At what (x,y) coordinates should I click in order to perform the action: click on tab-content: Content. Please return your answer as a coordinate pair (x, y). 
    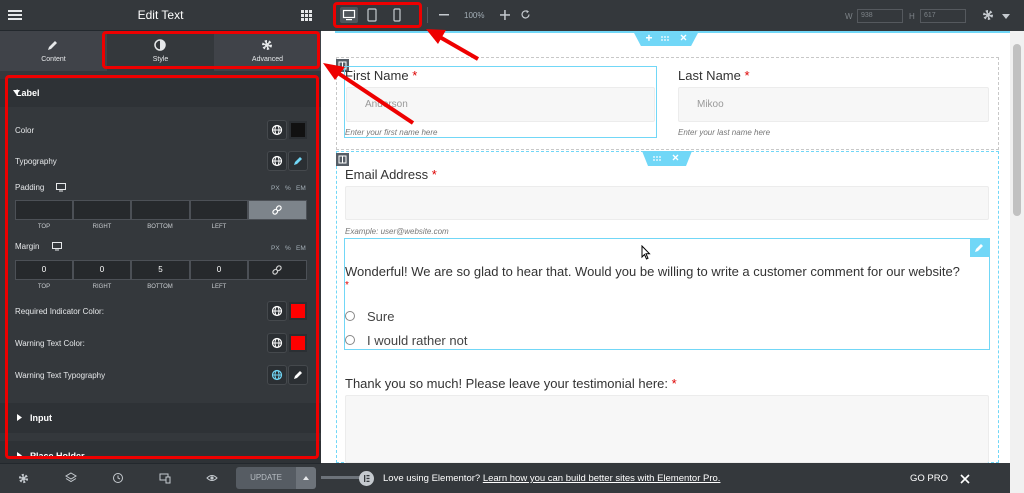
    Looking at the image, I should click on (53, 51).